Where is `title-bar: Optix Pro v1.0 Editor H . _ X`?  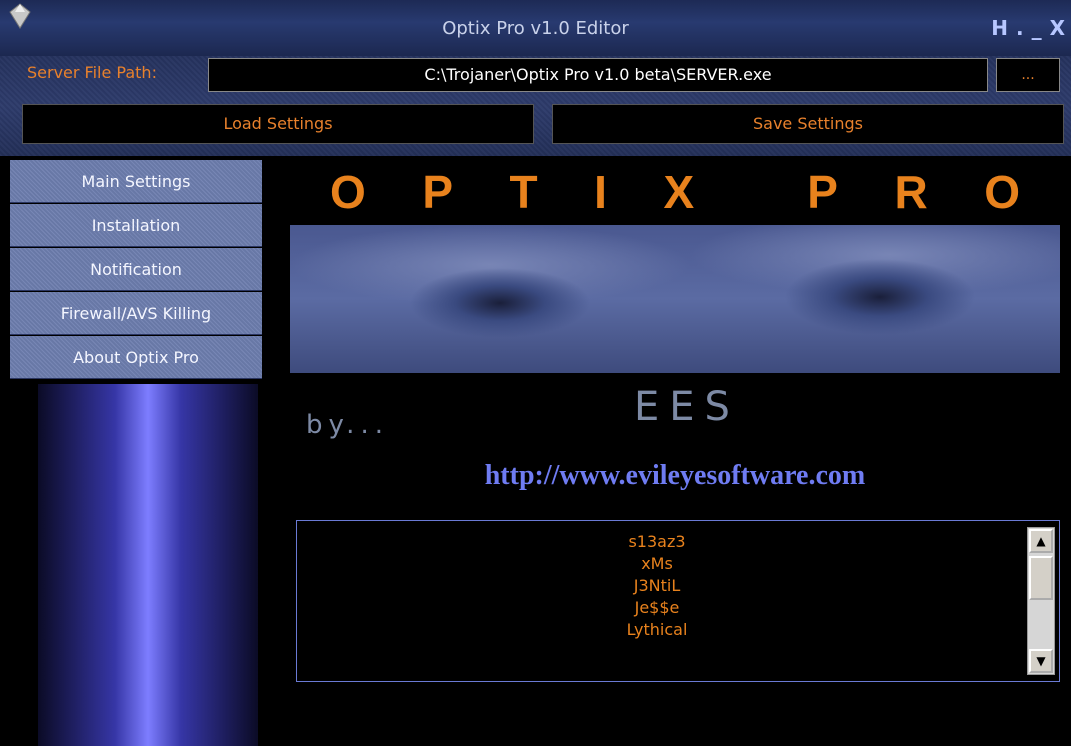
title-bar: Optix Pro v1.0 Editor H . _ X is located at coordinates (535, 28).